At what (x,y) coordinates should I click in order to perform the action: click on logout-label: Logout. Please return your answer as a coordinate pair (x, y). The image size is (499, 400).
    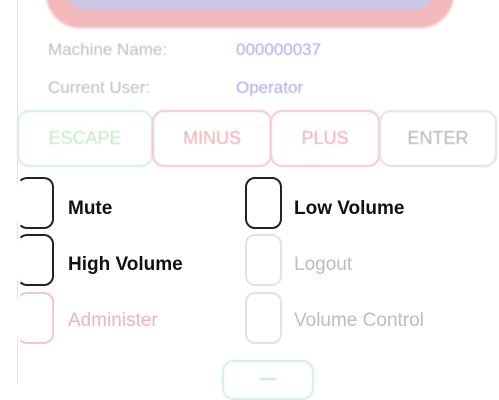
    Looking at the image, I should click on (323, 264).